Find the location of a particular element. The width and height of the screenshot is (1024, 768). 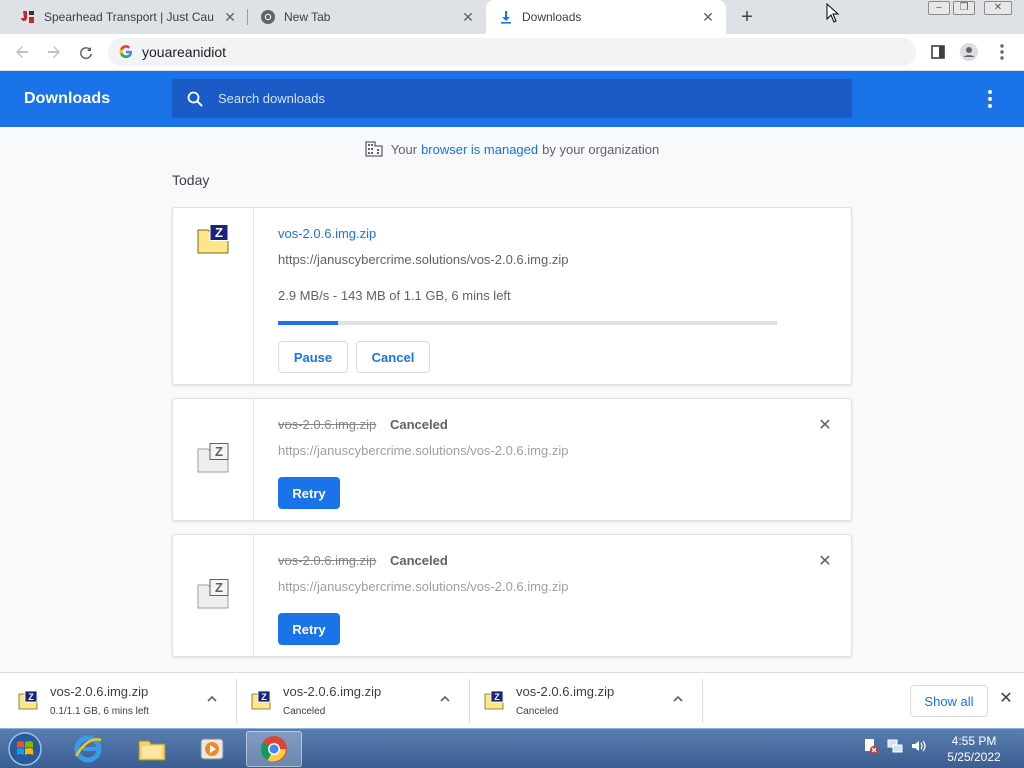

close-shelf-icon: ✕ is located at coordinates (1006, 699).